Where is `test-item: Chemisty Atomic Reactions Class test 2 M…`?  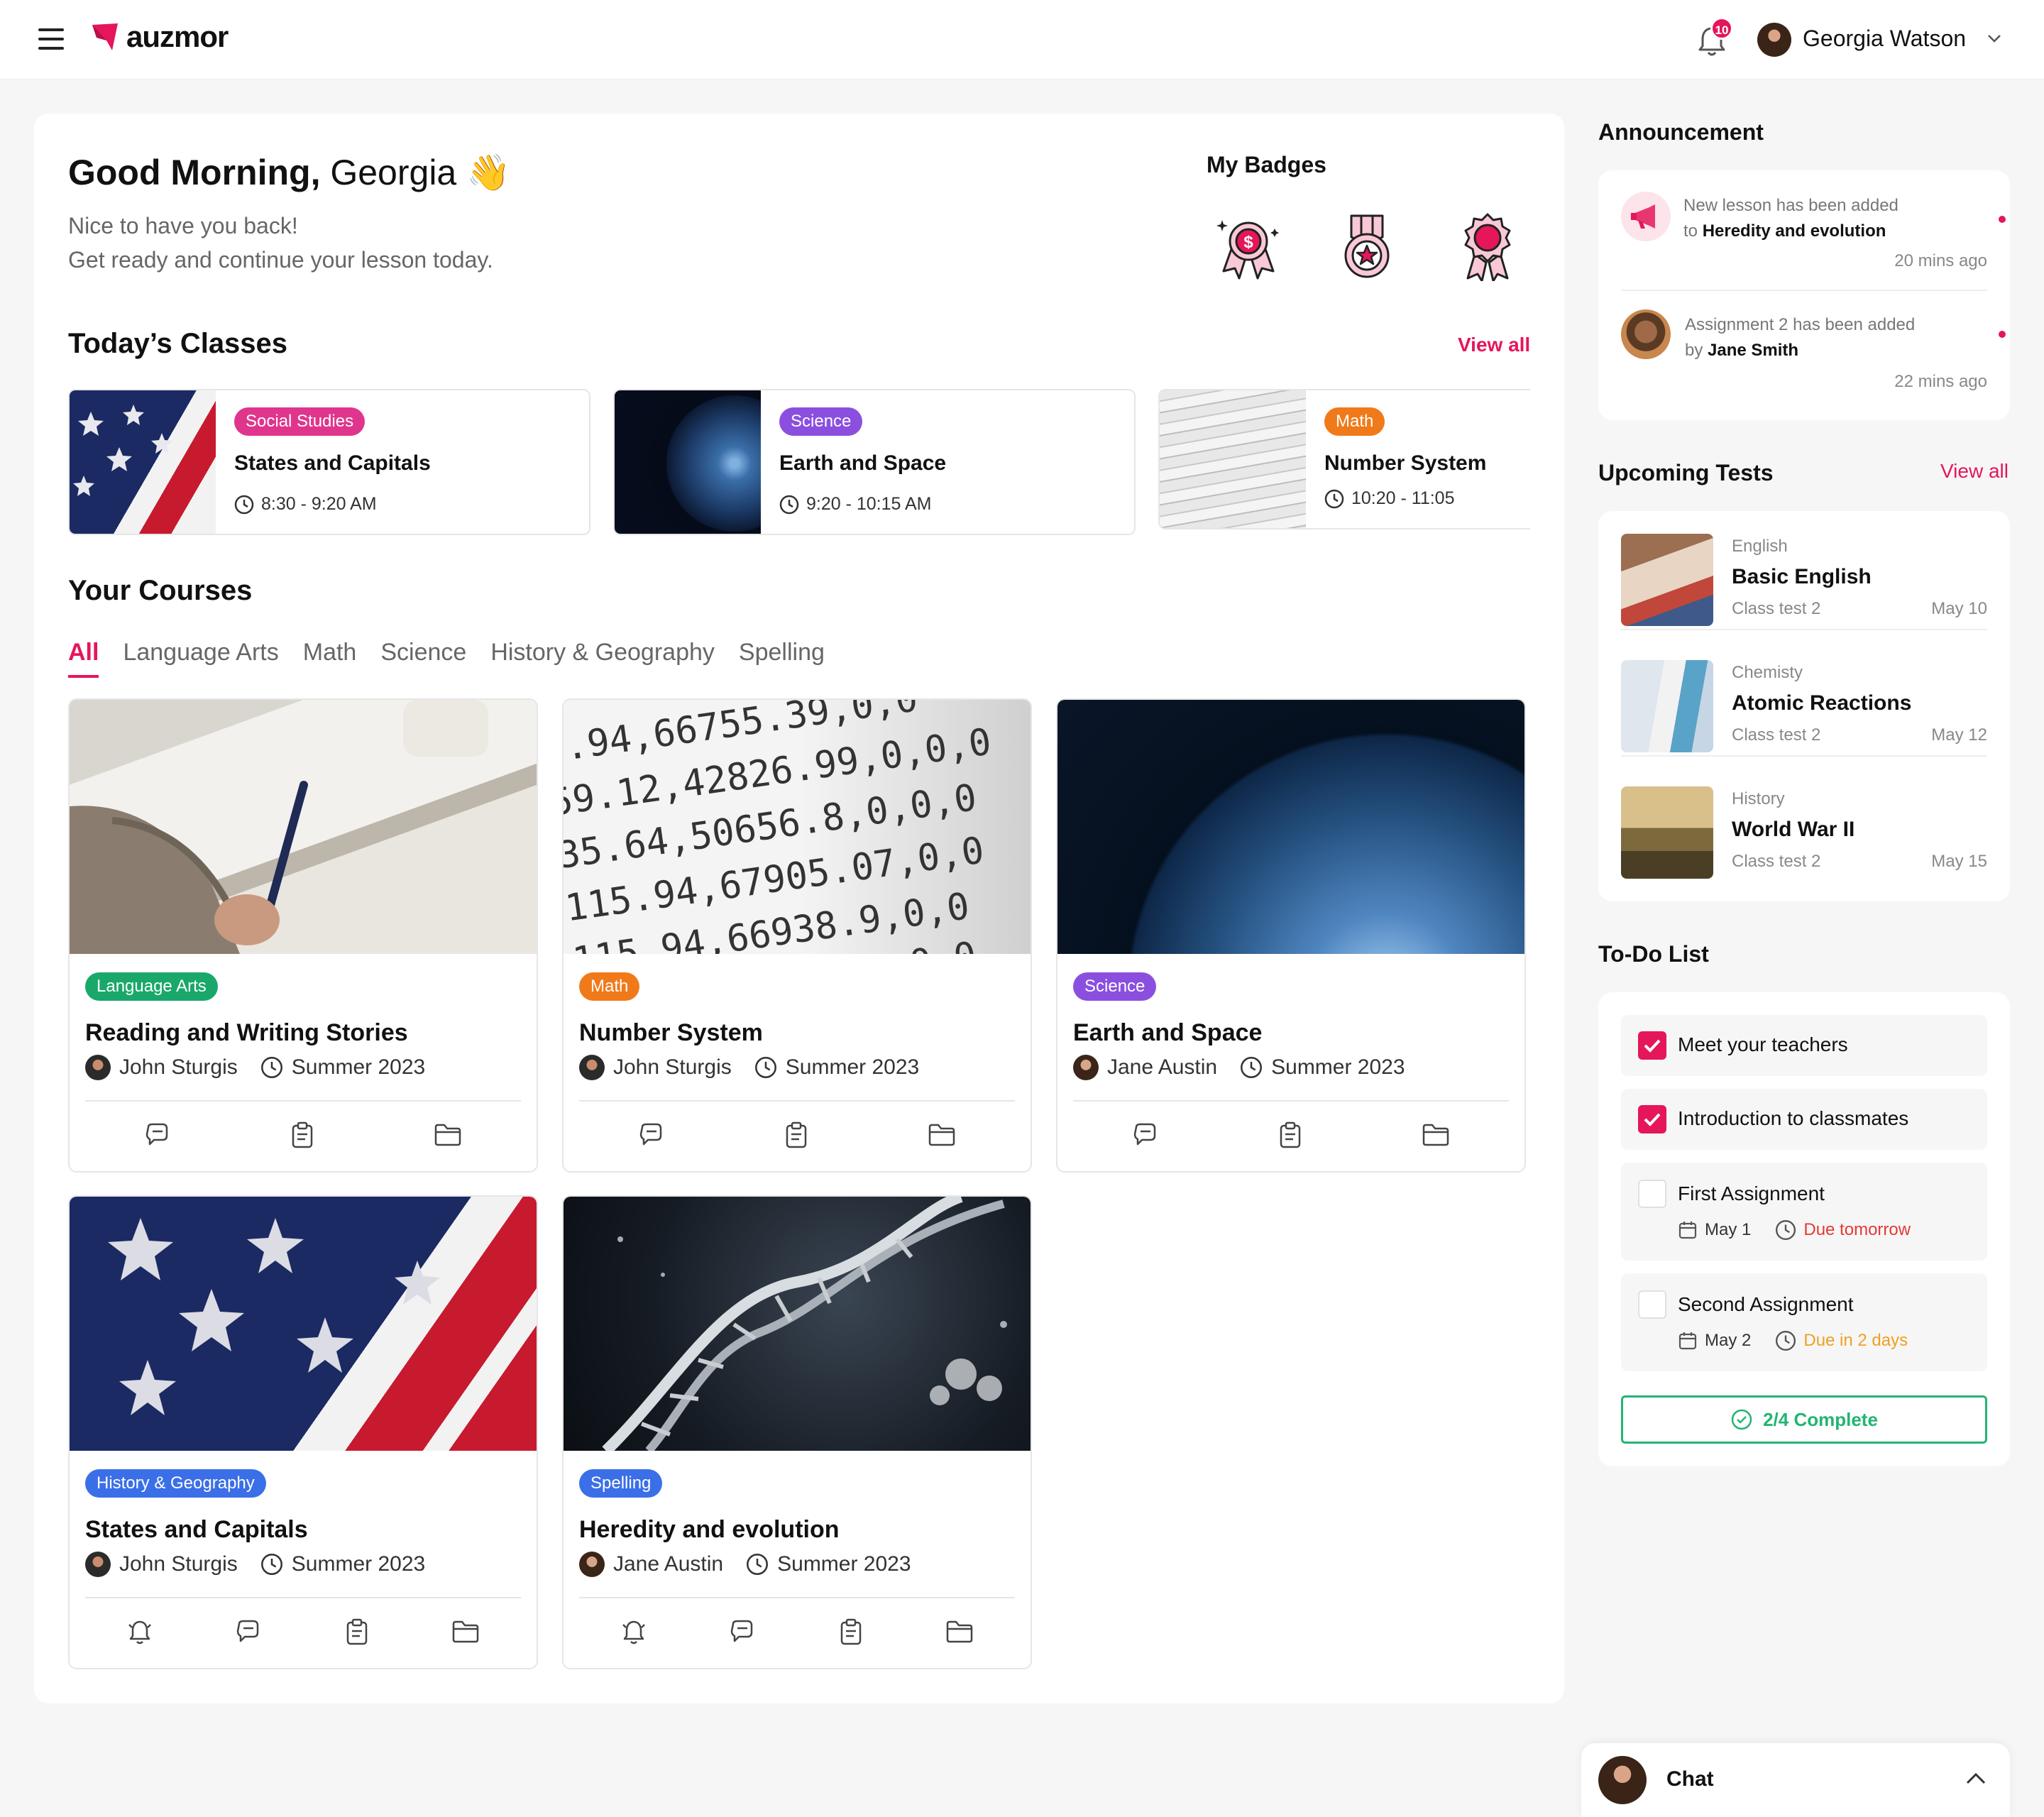 test-item: Chemisty Atomic Reactions Class test 2 M… is located at coordinates (1804, 703).